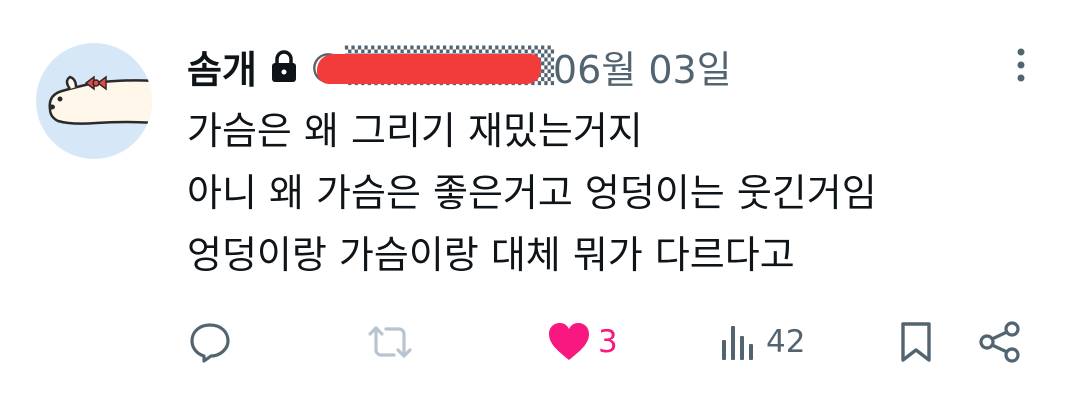 The image size is (1080, 416). I want to click on tweet-header: 솜개 @▒▒▒▒▒▒▒▒ 06월 03일, so click(459, 66).